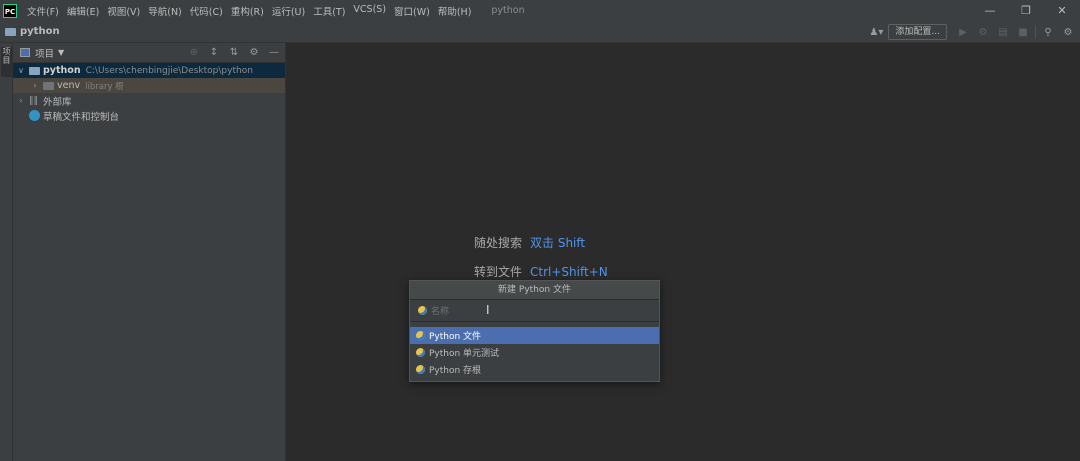 This screenshot has width=1080, height=461. I want to click on close-button: ✕, so click(1062, 10).